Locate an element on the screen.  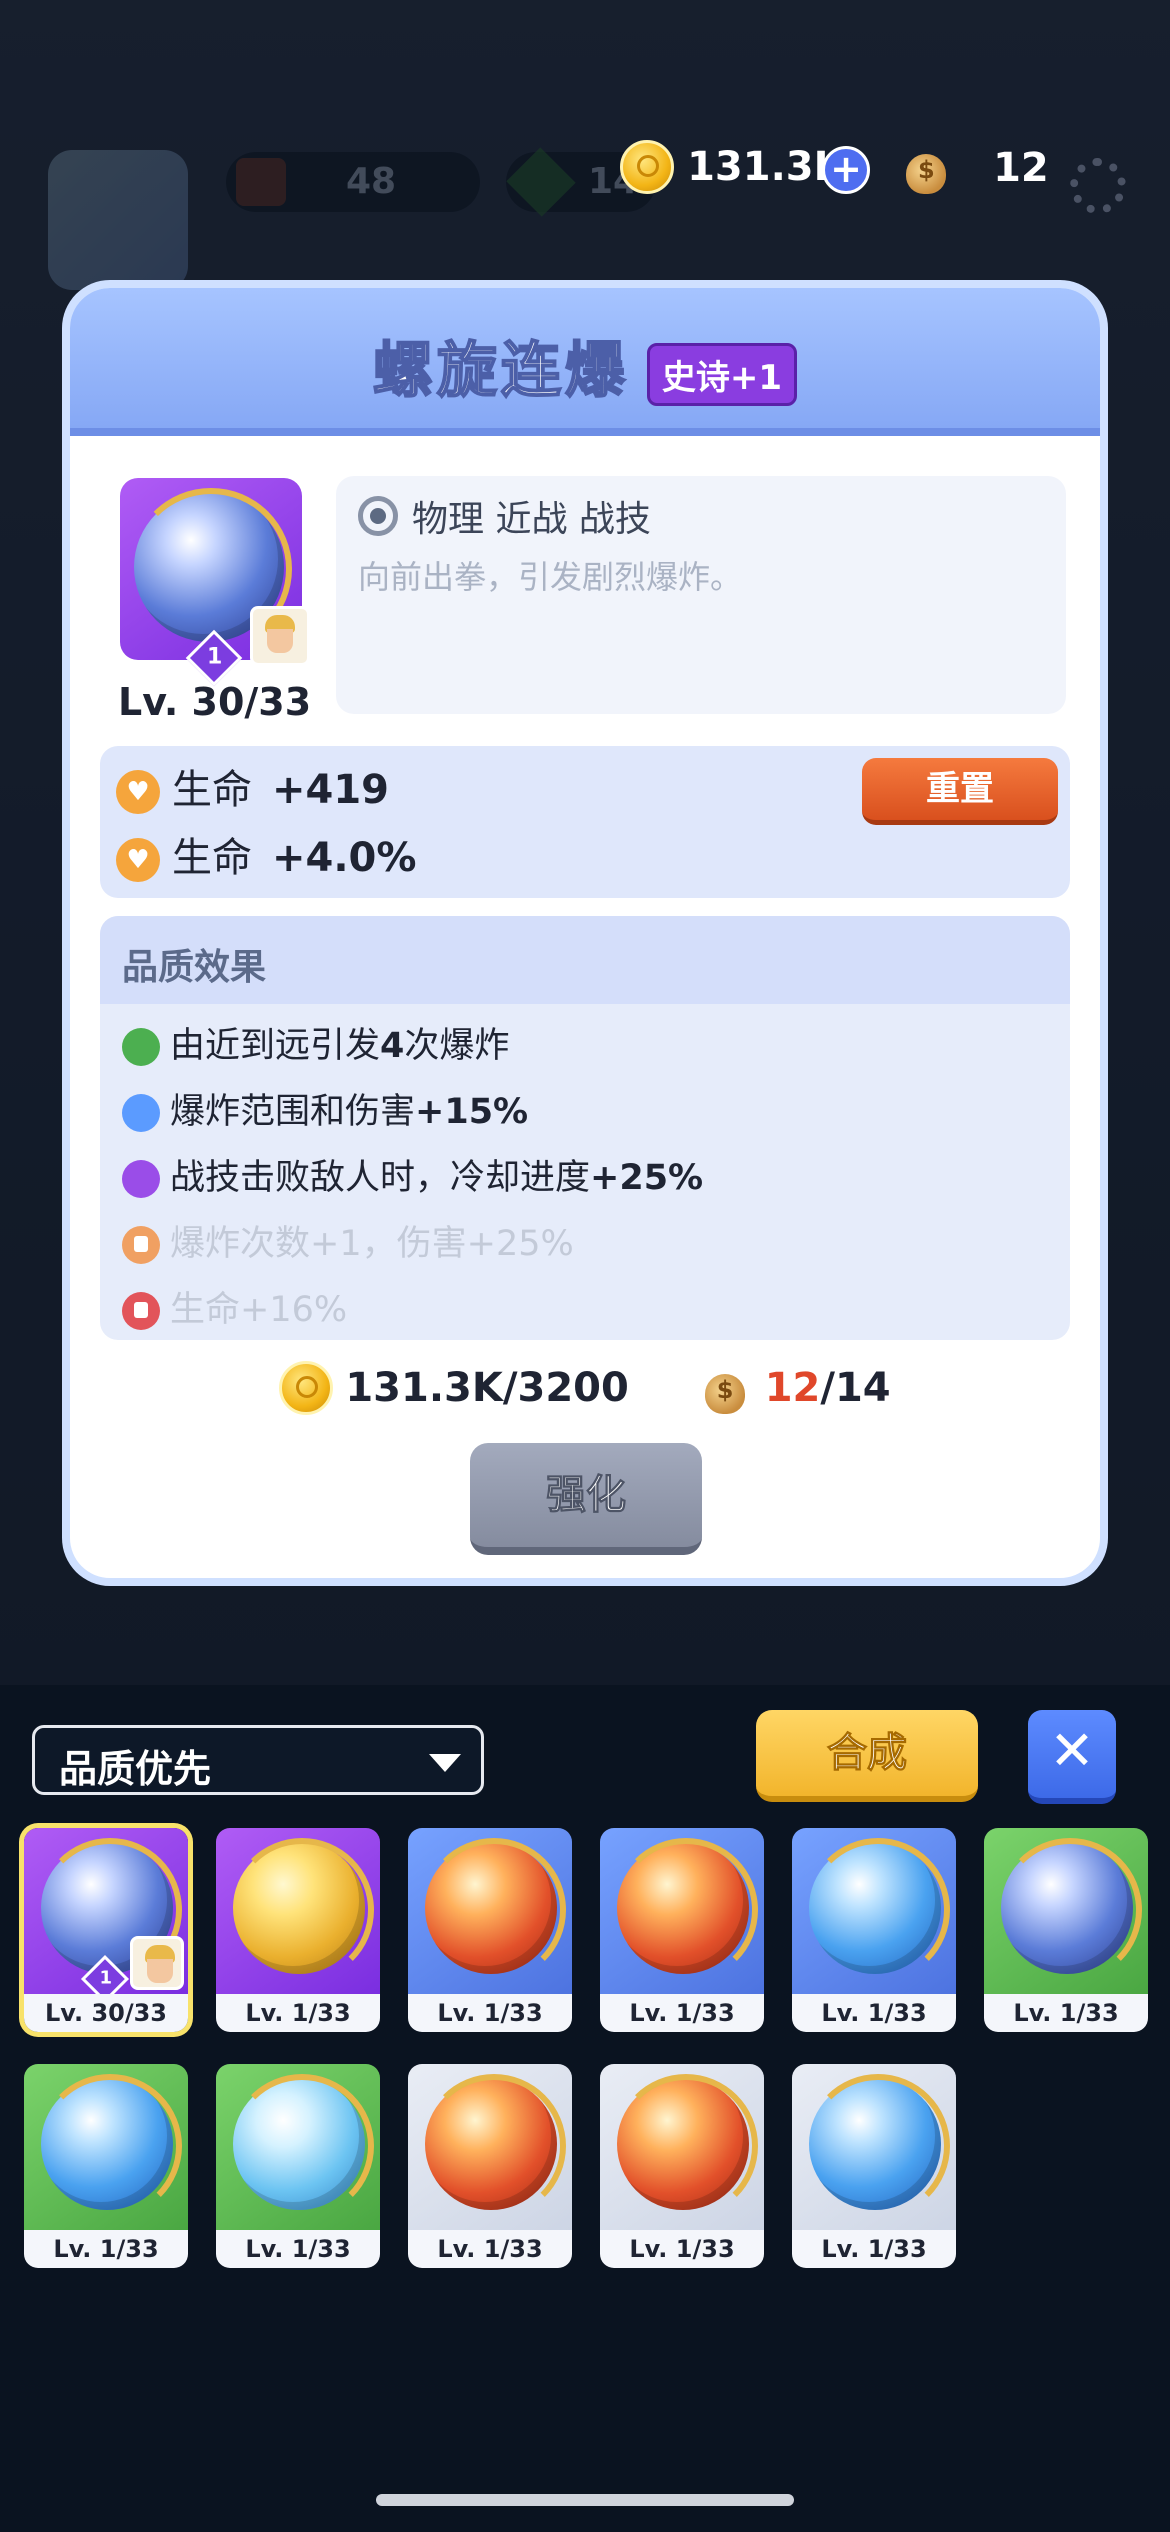
effect-value: +16% is located at coordinates (294, 1310).